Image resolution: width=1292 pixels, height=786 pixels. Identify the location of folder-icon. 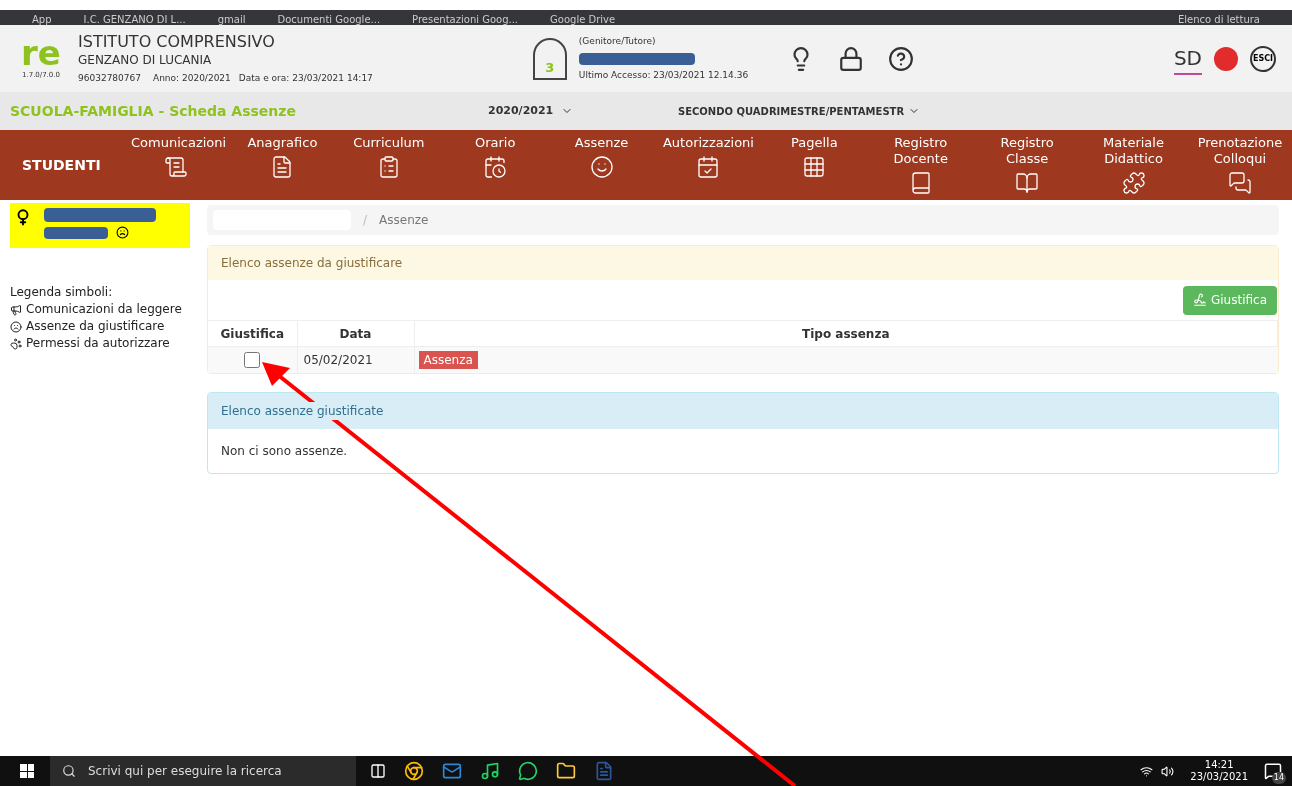
(566, 771).